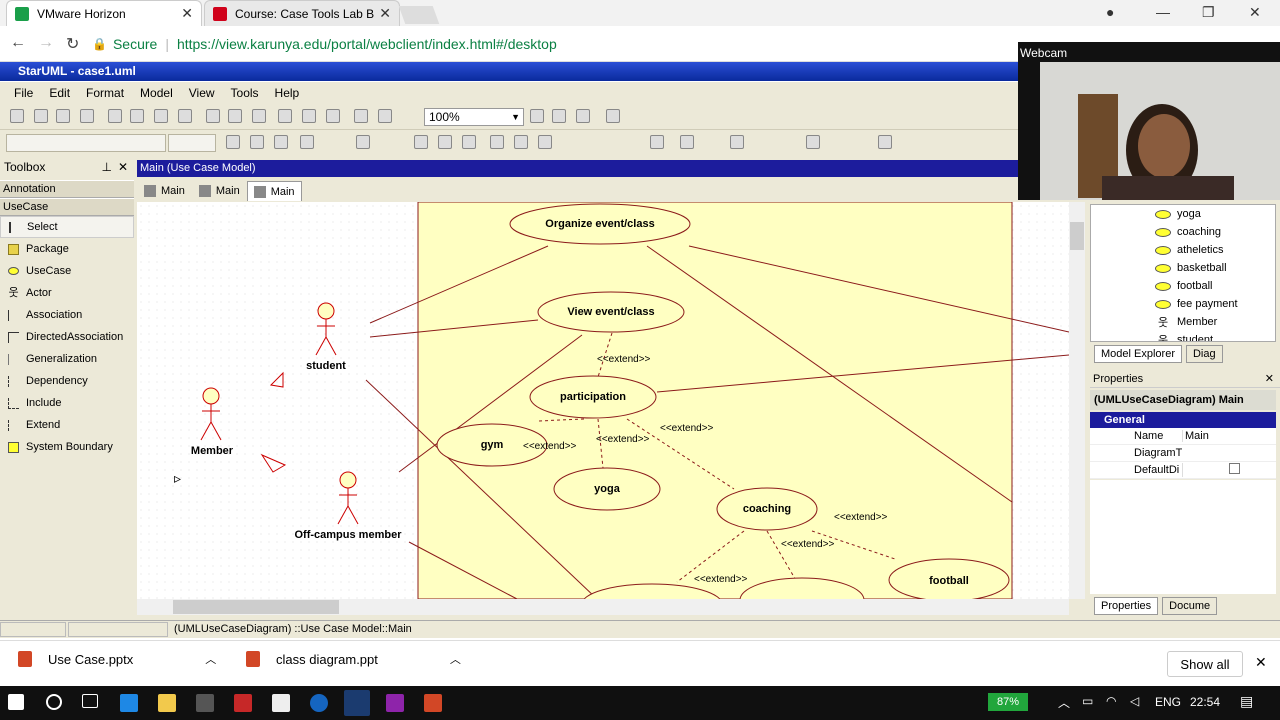  Describe the element at coordinates (1126, 606) in the screenshot. I see `tab-properties: Properties` at that location.